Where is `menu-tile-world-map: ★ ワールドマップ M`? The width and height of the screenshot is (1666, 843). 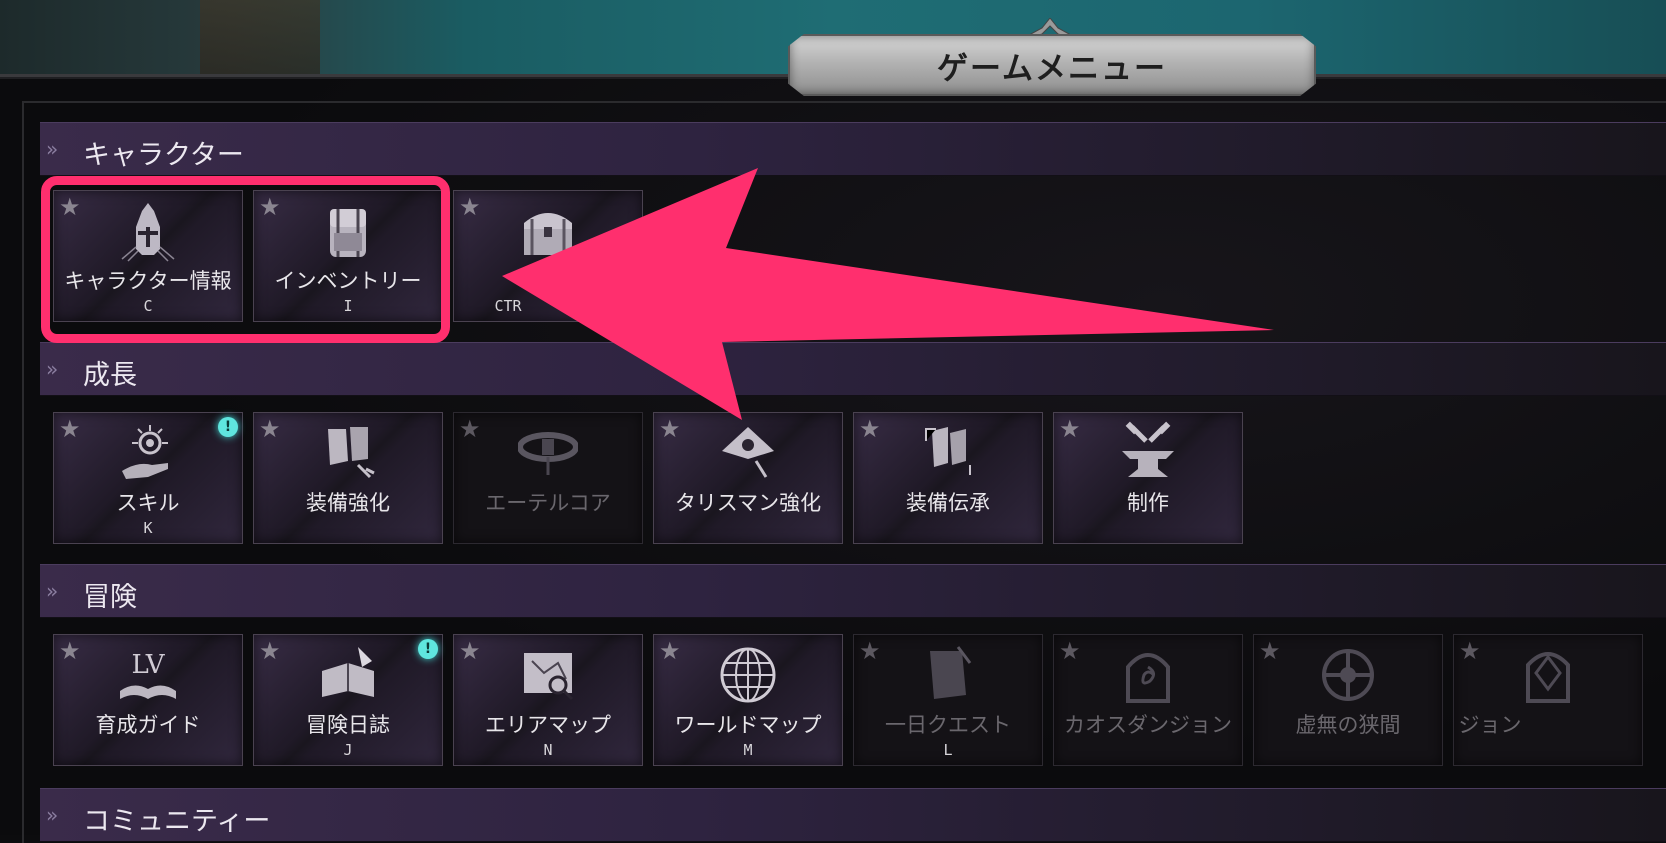
menu-tile-world-map: ★ ワールドマップ M is located at coordinates (748, 700).